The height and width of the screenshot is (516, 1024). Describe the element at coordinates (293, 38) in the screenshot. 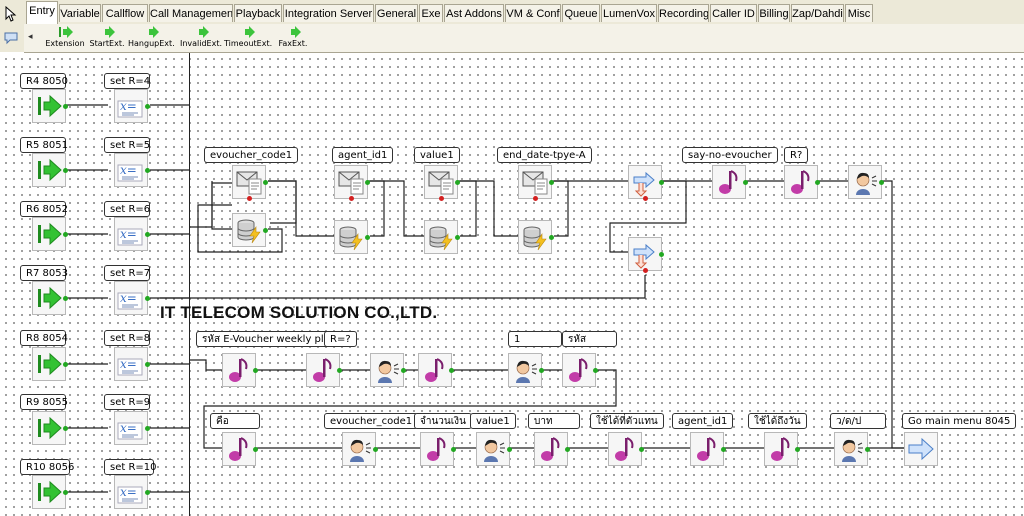

I see `fax-ext-tool: FaxExt.` at that location.